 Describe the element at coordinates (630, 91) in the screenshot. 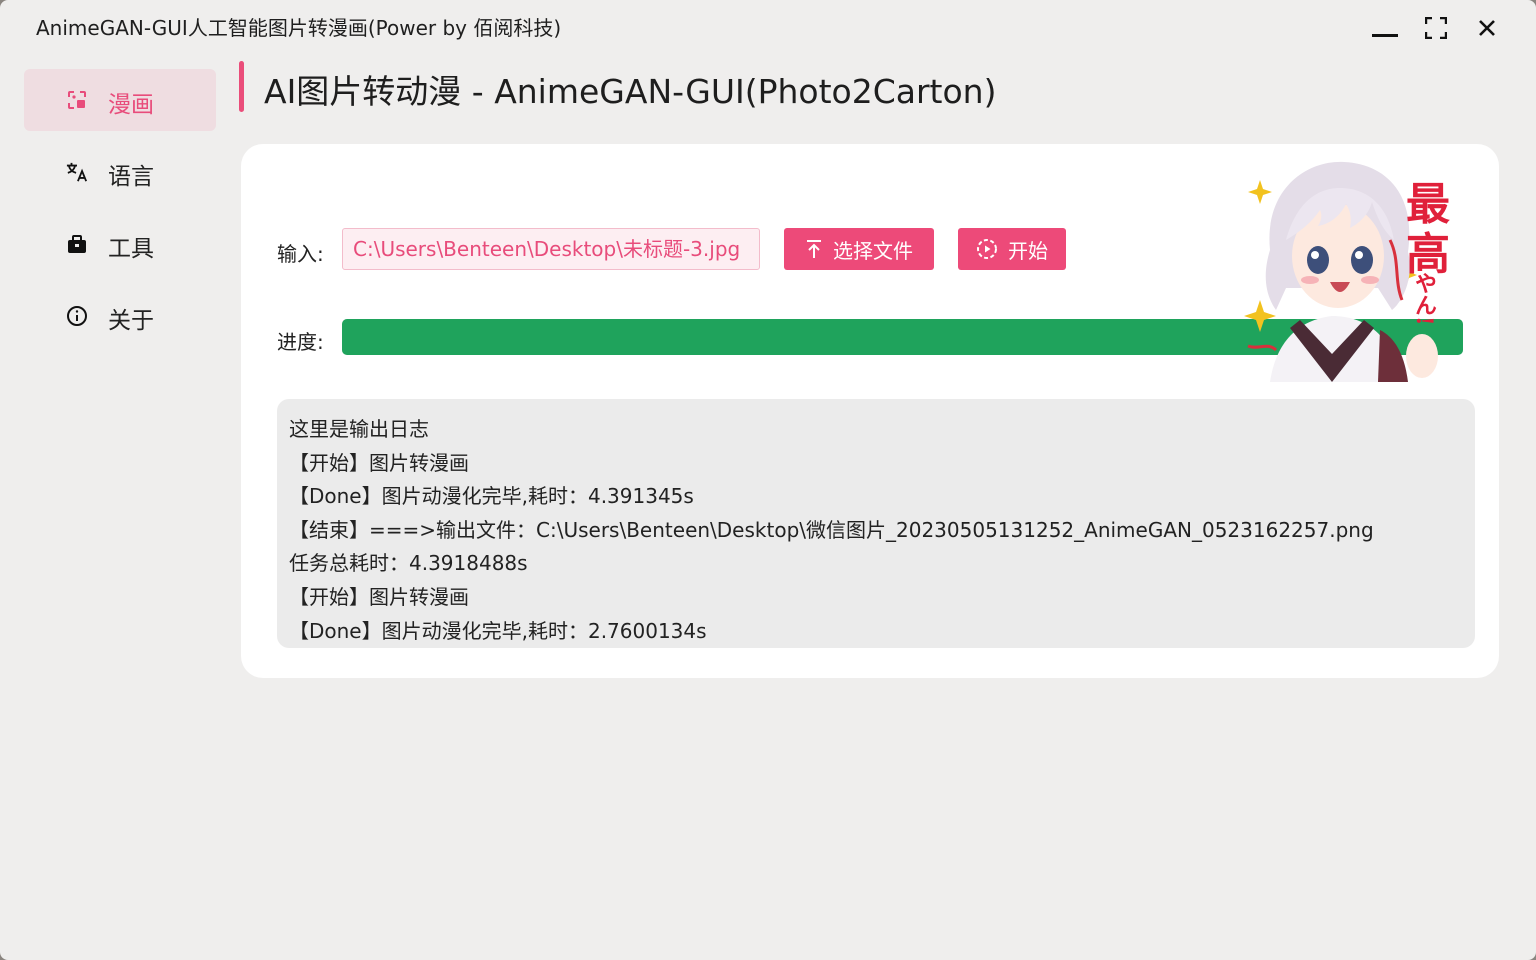

I see `page-title: AI图片转动漫 - AnimeGAN-GUI(Photo2Carton)` at that location.